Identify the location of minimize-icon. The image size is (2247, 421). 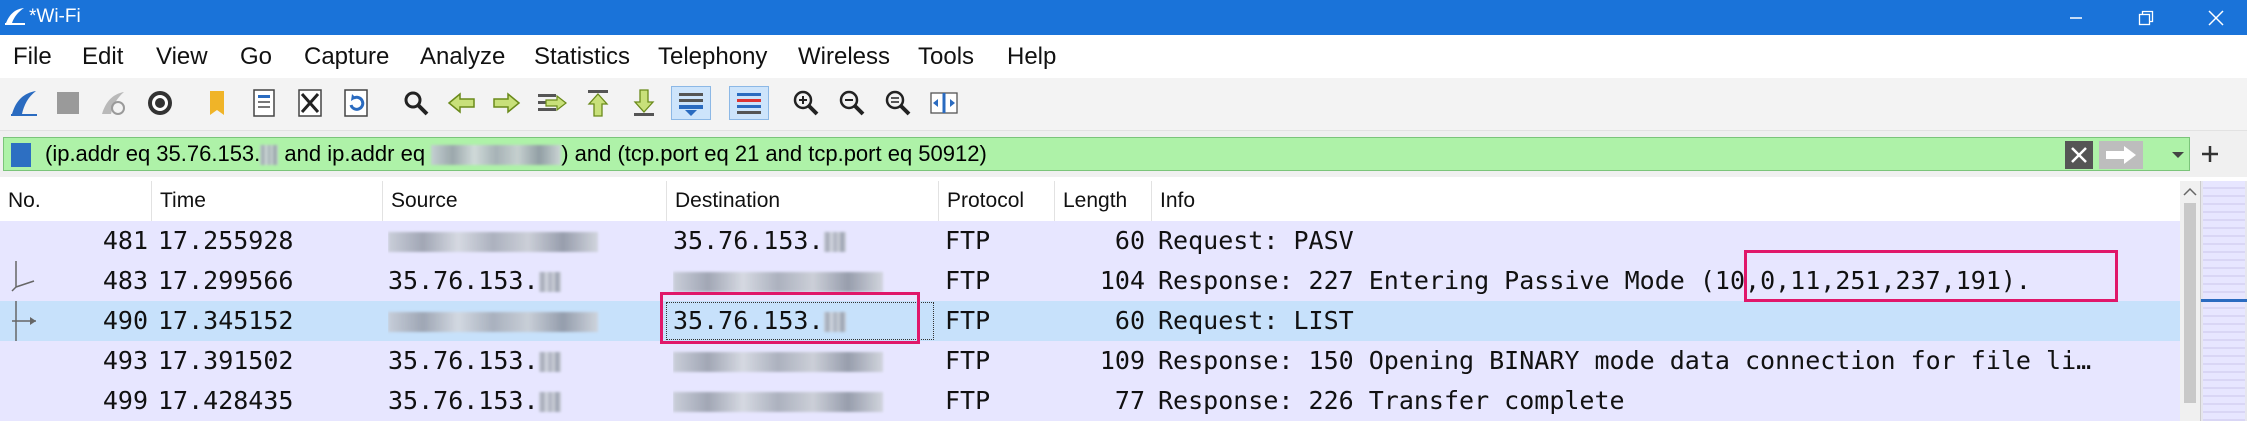
(2076, 17).